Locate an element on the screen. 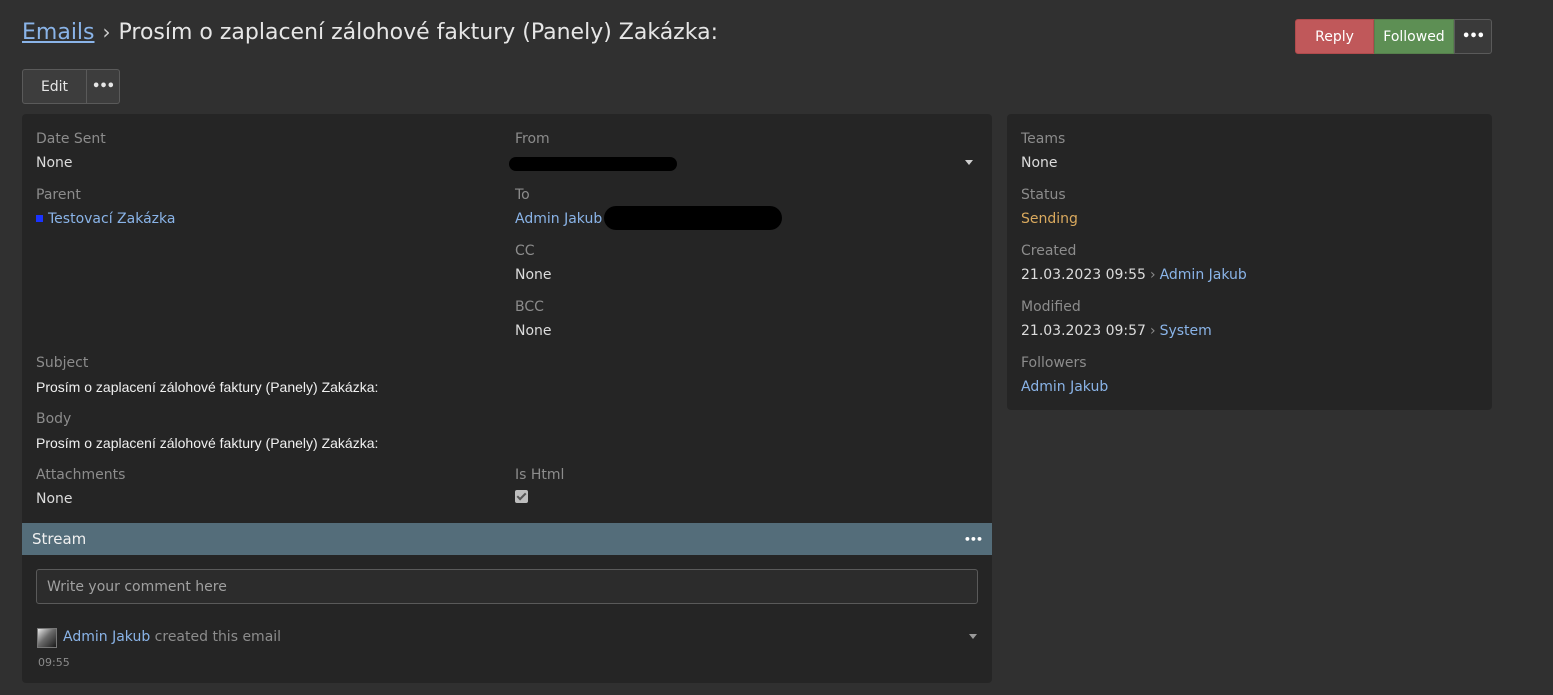  field-label: Subject is located at coordinates (62, 363).